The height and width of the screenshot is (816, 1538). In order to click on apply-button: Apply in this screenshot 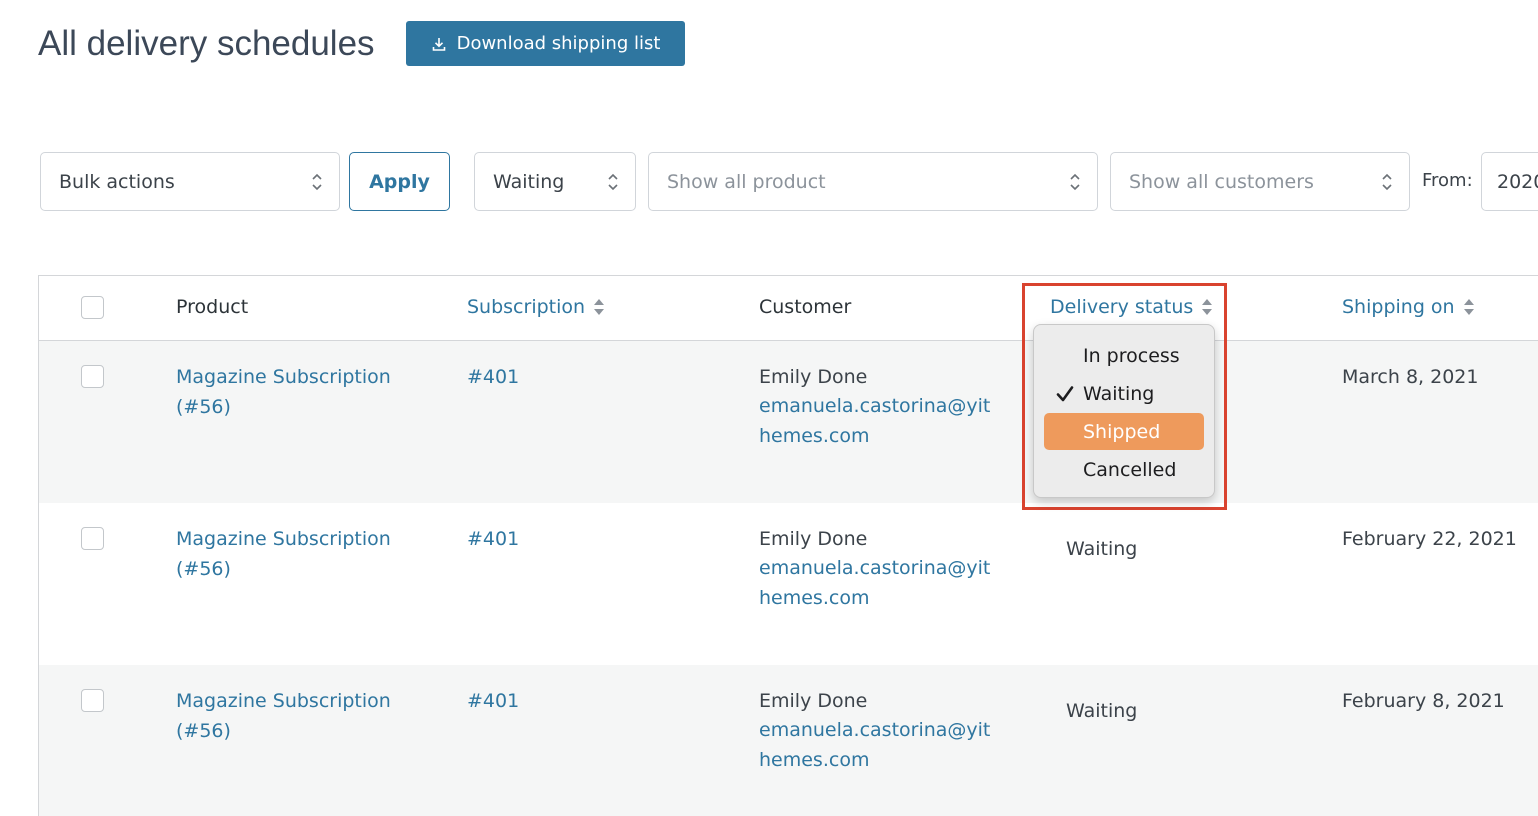, I will do `click(399, 181)`.